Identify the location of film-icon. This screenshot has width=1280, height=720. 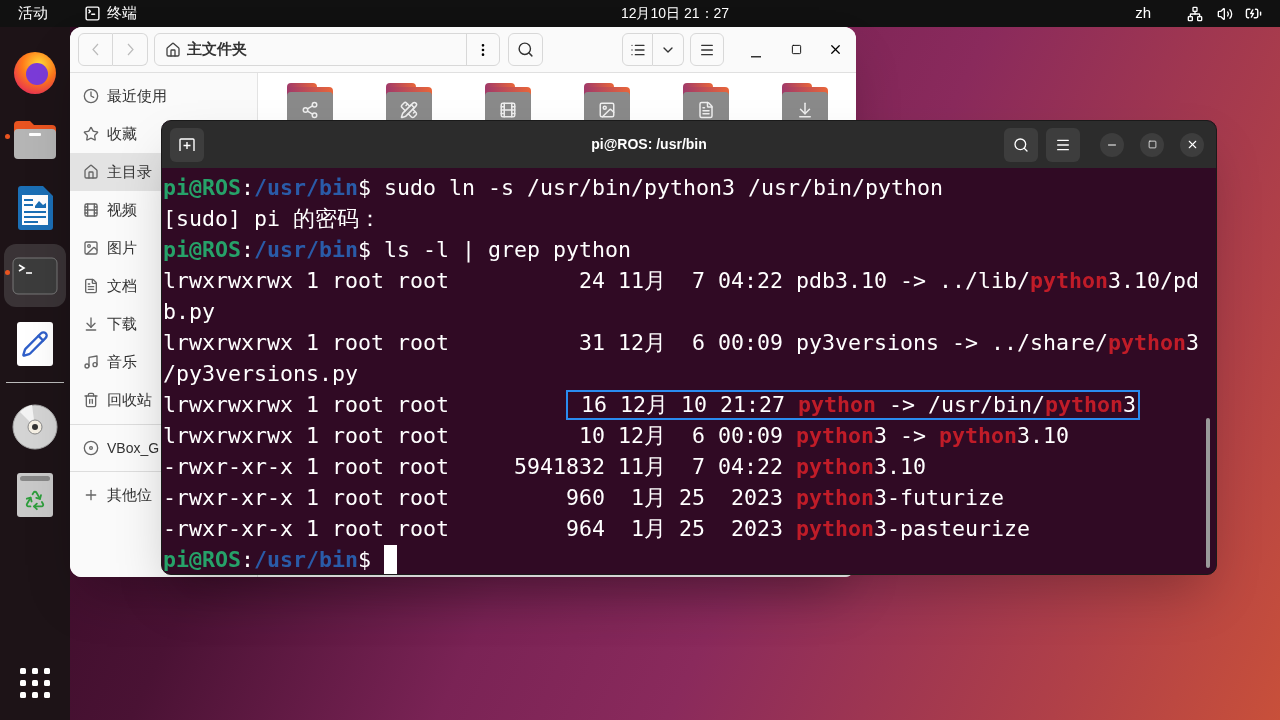
(508, 109).